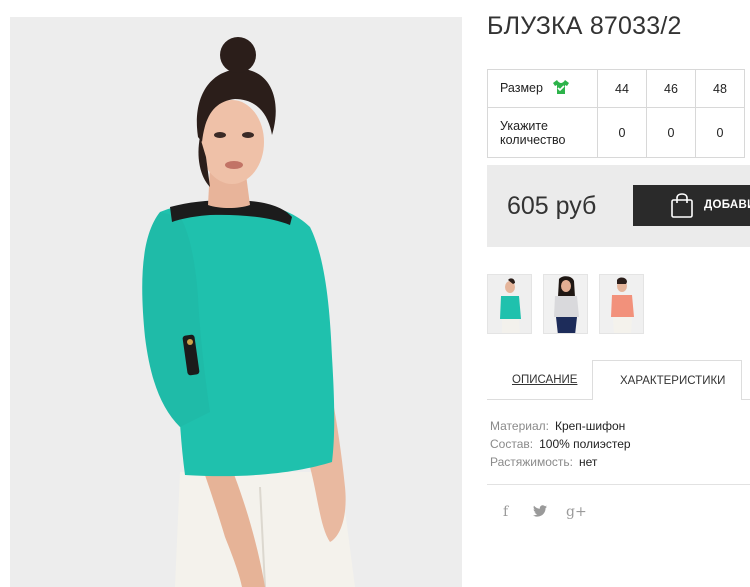 The height and width of the screenshot is (587, 750). What do you see at coordinates (621, 304) in the screenshot?
I see `thumbnail-coral-blouse` at bounding box center [621, 304].